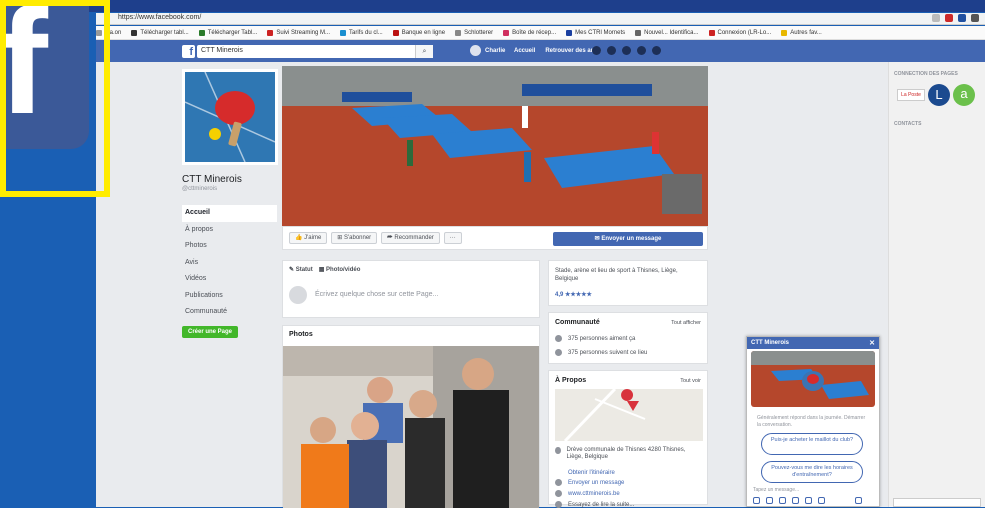 This screenshot has width=985, height=508. I want to click on website-row: www.cttminerois.be, so click(587, 493).